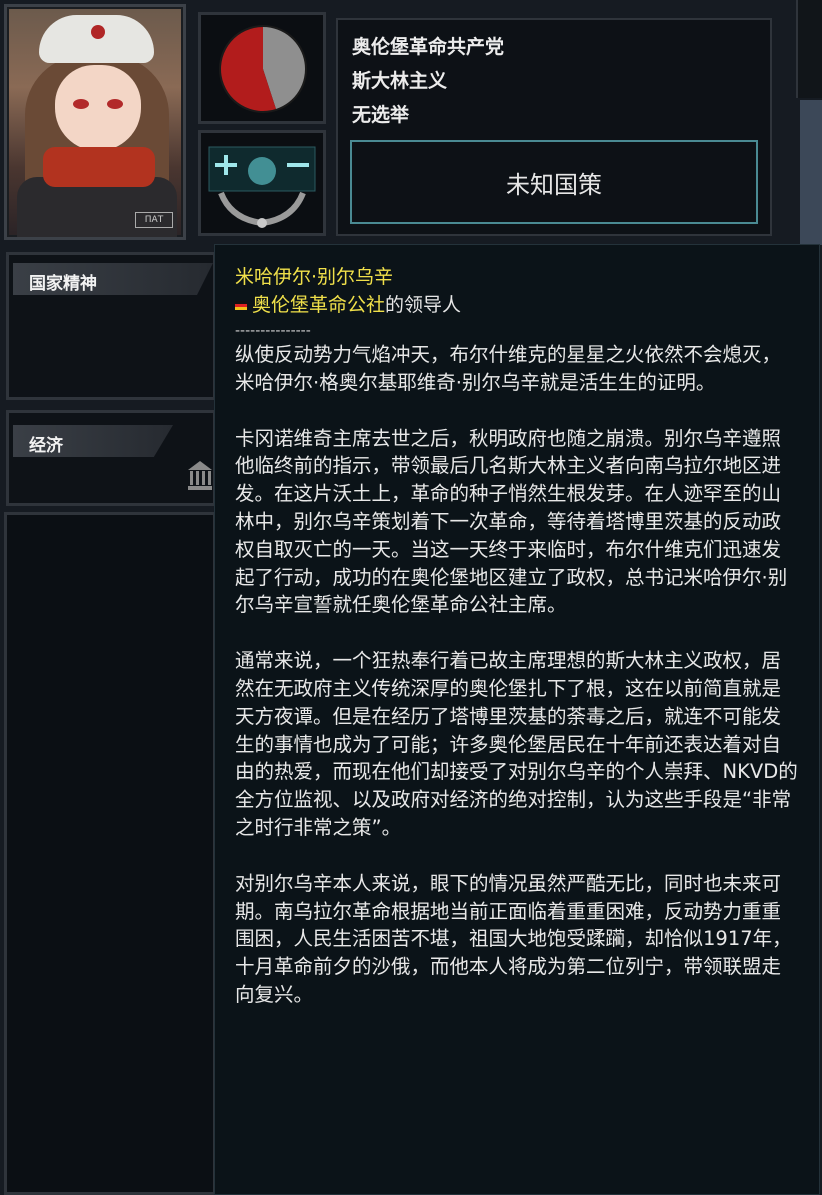 Image resolution: width=822 pixels, height=1195 pixels. Describe the element at coordinates (113, 279) in the screenshot. I see `national-spirit-header: 国家精神` at that location.